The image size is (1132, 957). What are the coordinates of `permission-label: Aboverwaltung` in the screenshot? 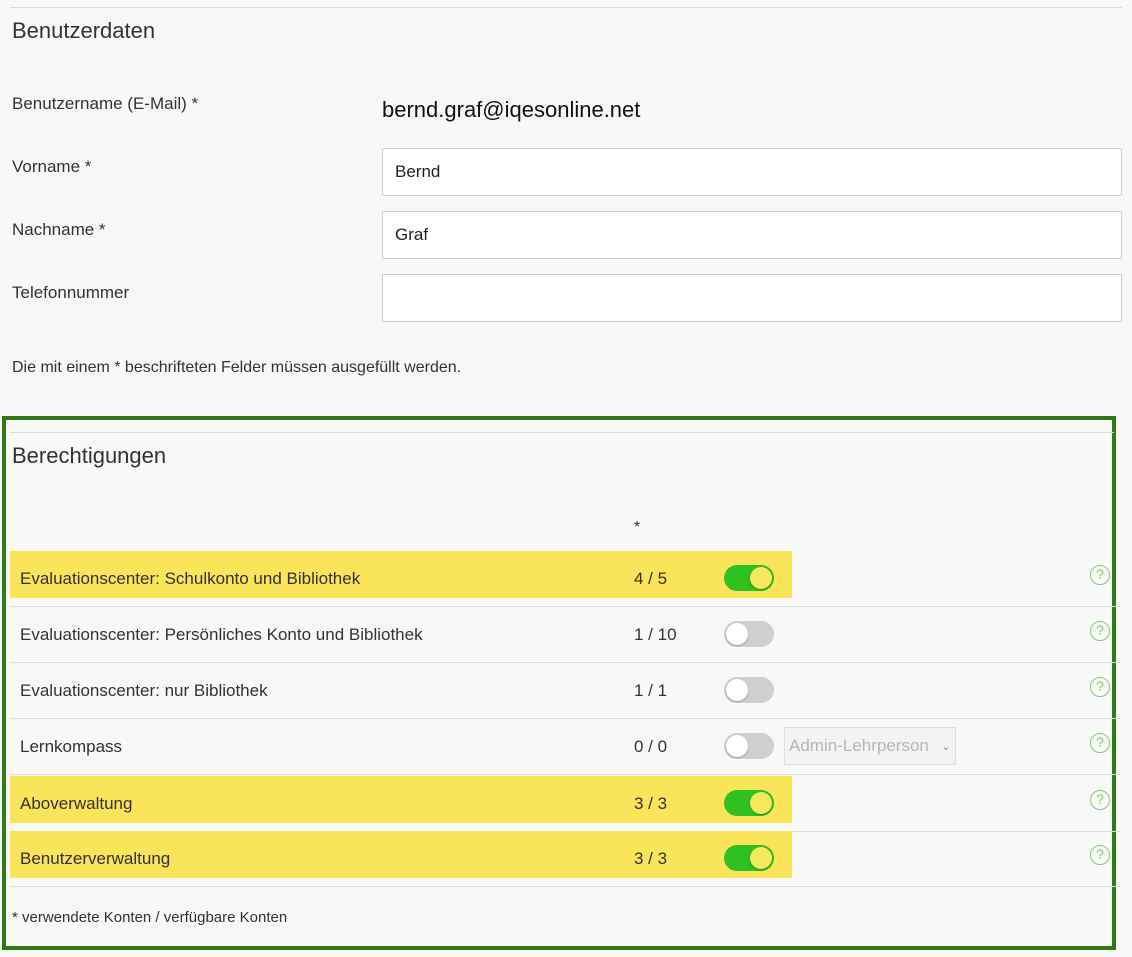 It's located at (76, 803).